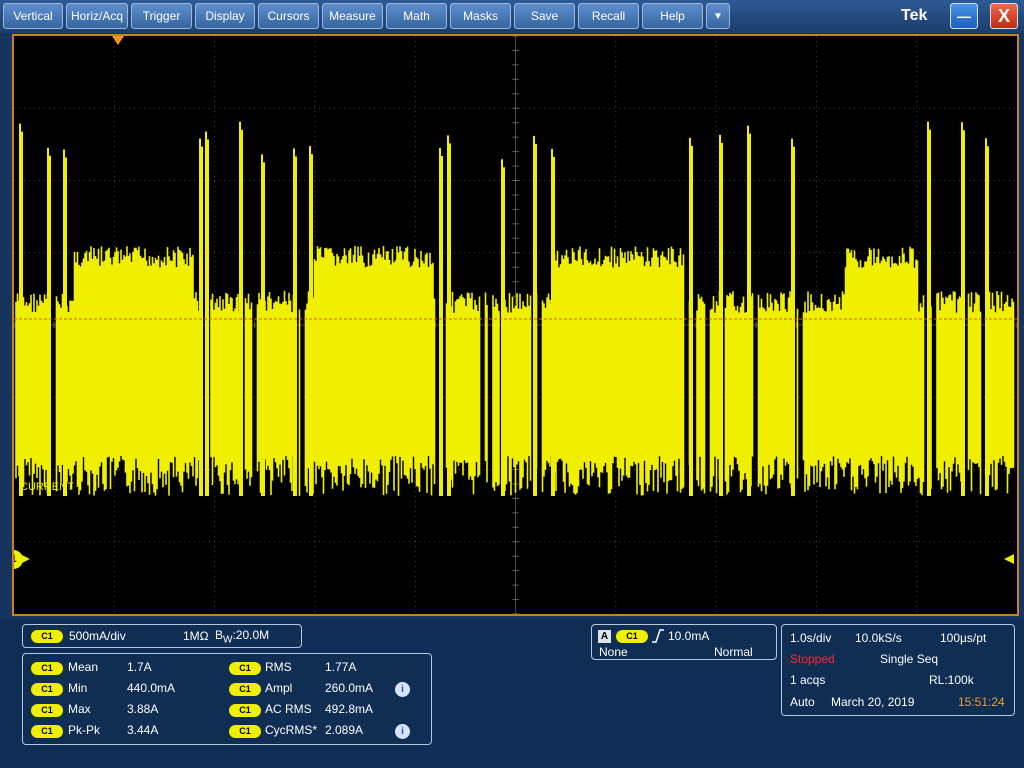 This screenshot has width=1024, height=768. I want to click on measurement-value: 440.0mA, so click(151, 688).